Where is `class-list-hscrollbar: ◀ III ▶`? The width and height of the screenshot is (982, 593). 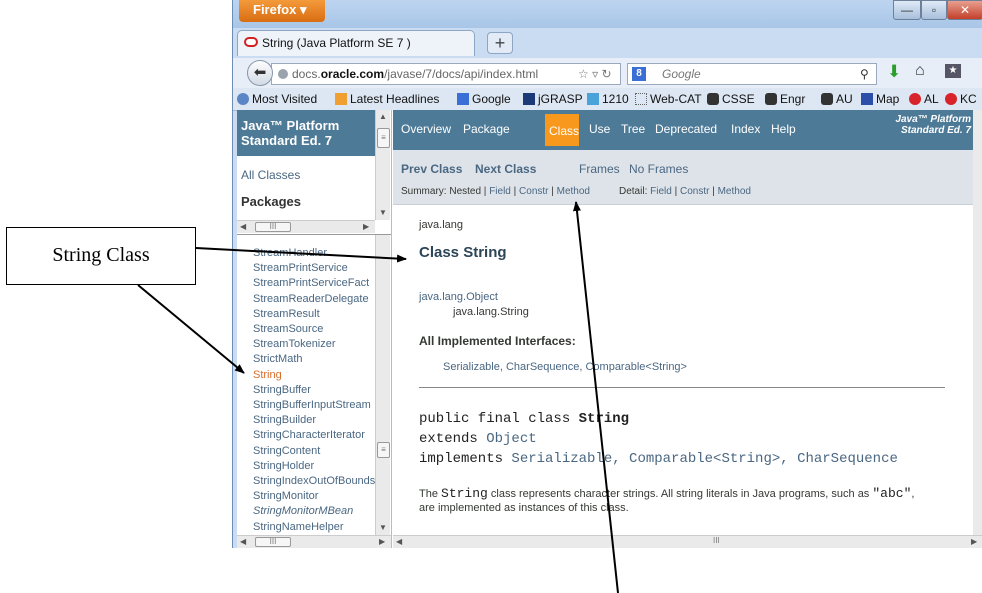 class-list-hscrollbar: ◀ III ▶ is located at coordinates (314, 541).